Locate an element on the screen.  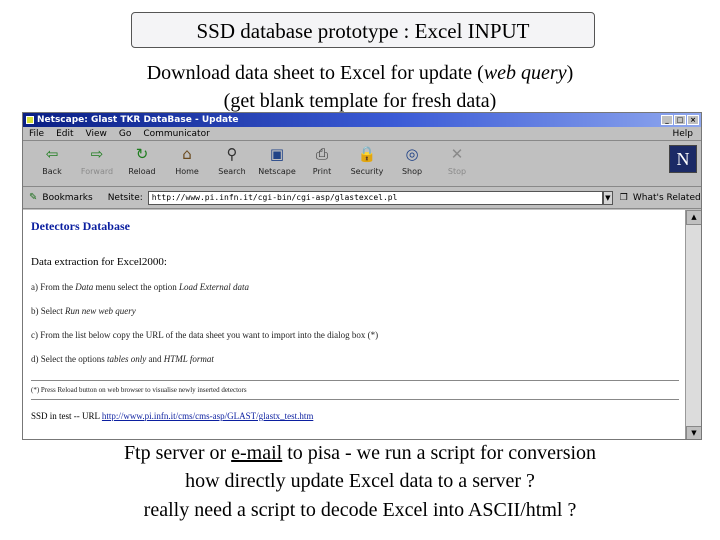
section-heading: Data extraction for Excel2000: is located at coordinates (99, 262).